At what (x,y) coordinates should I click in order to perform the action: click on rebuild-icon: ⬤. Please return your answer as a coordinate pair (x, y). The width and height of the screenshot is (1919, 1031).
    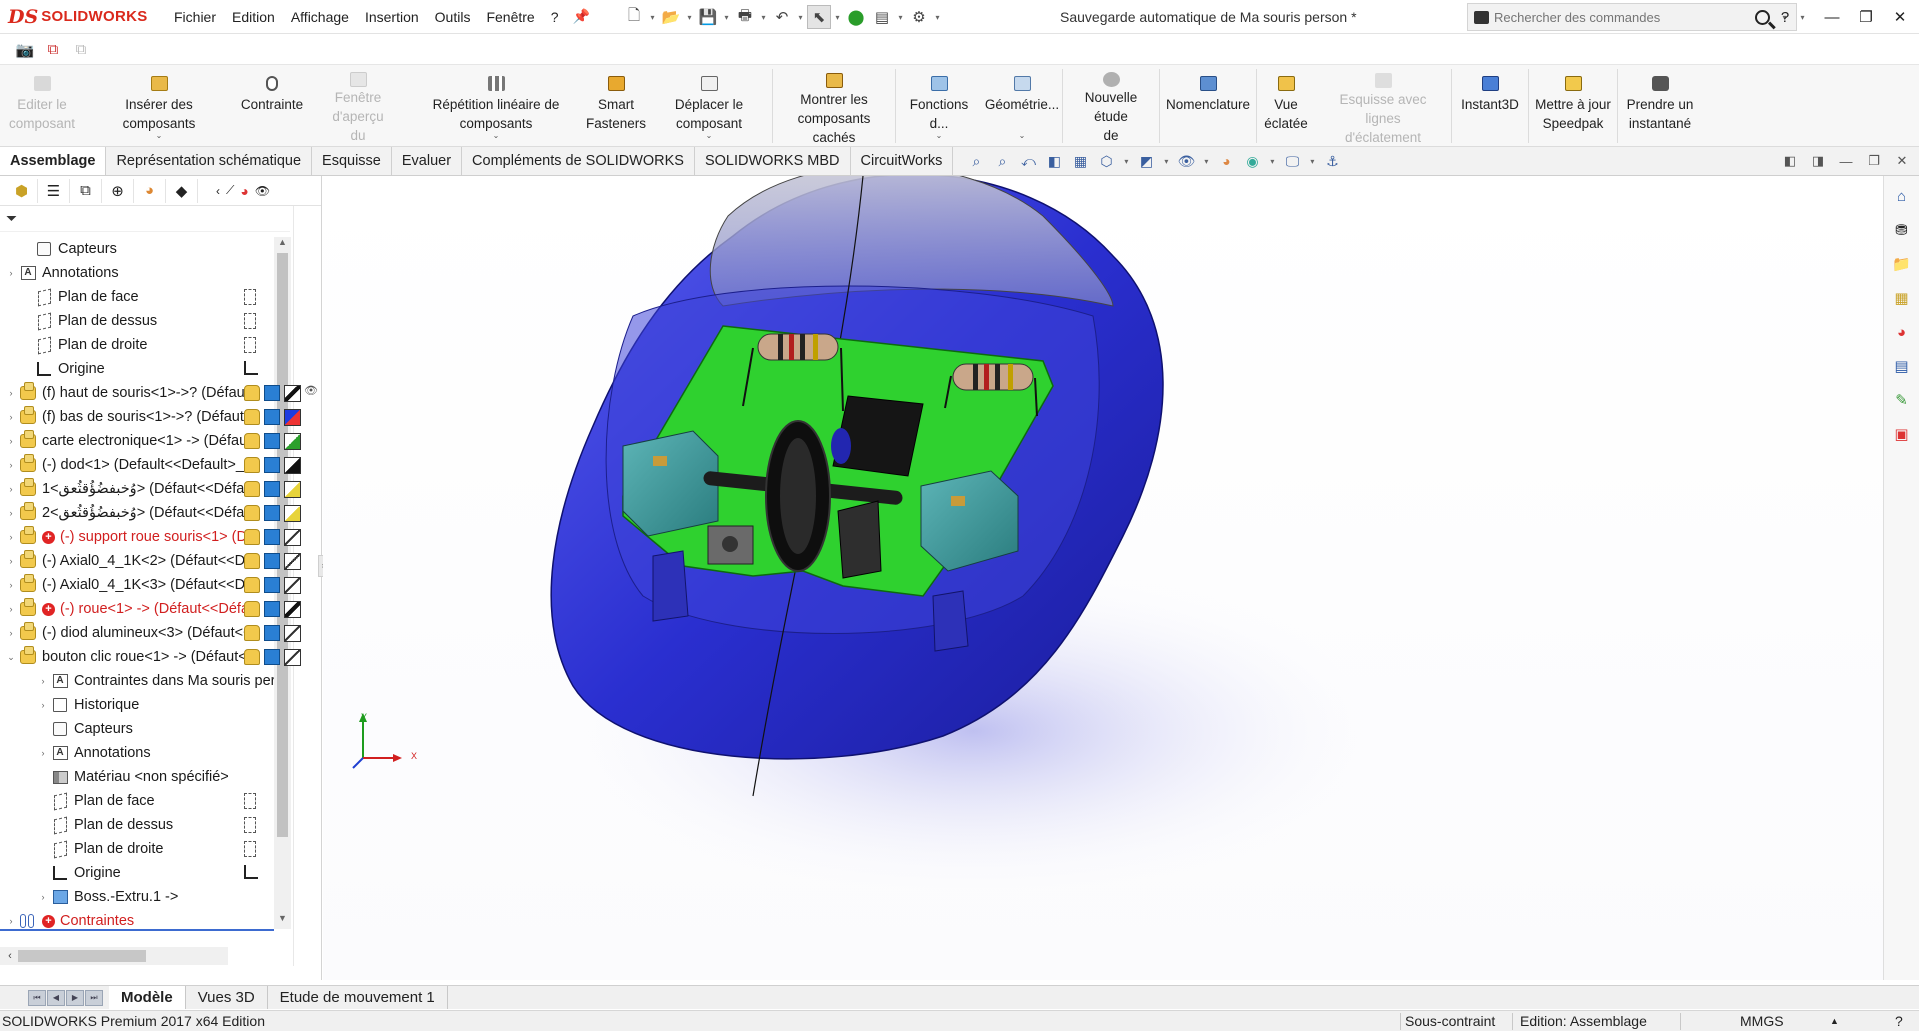
    Looking at the image, I should click on (856, 17).